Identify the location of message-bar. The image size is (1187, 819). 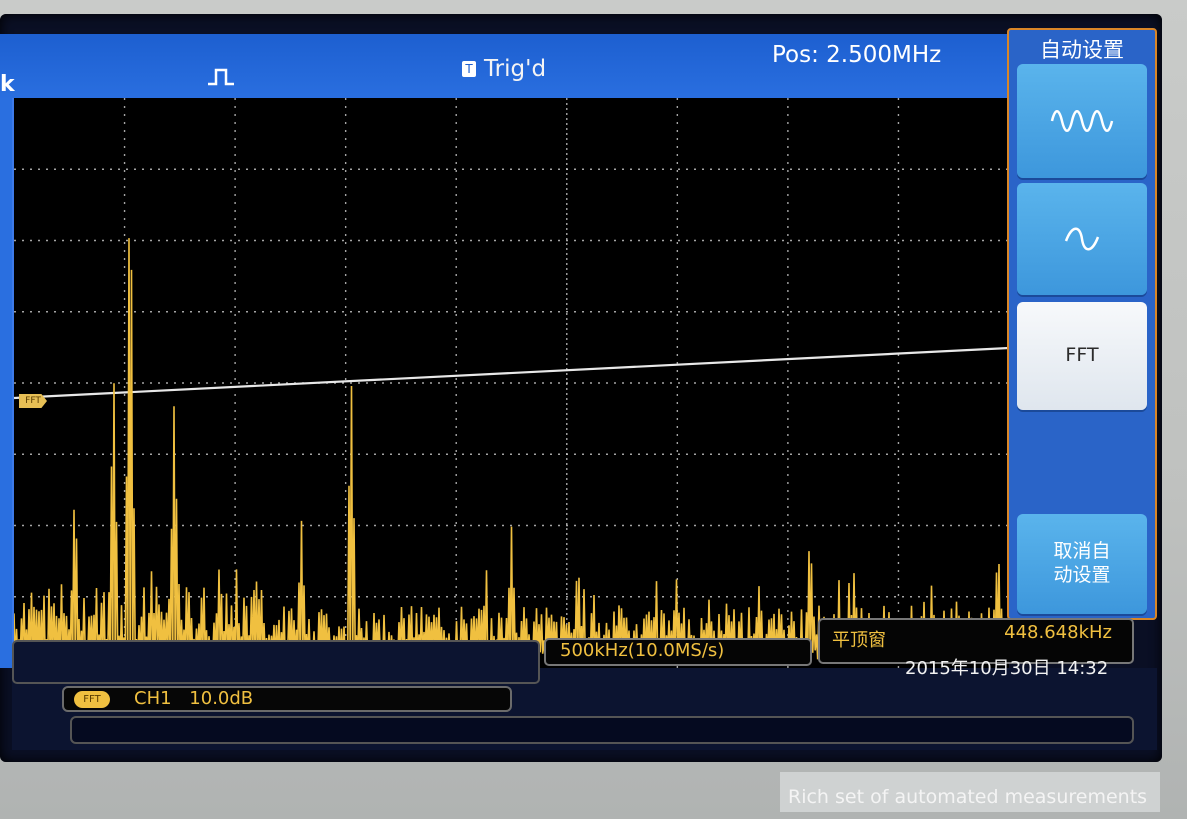
(602, 730).